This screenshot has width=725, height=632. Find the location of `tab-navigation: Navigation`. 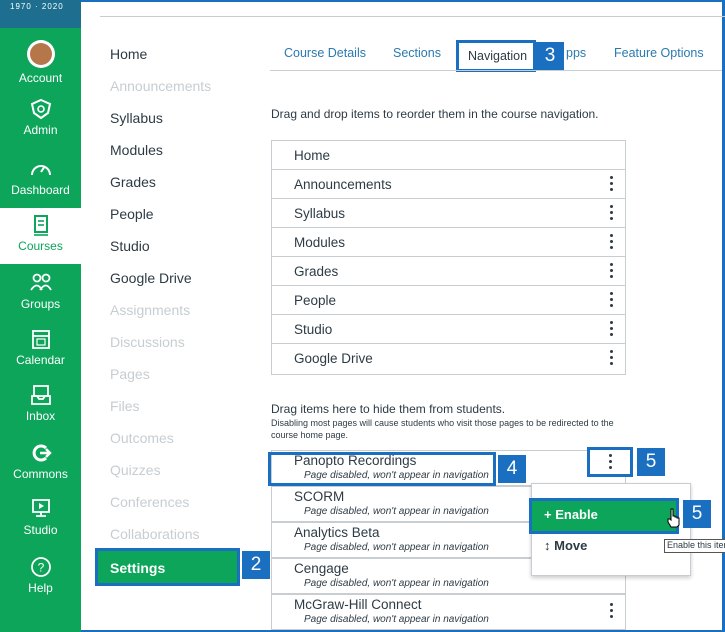

tab-navigation: Navigation is located at coordinates (496, 56).